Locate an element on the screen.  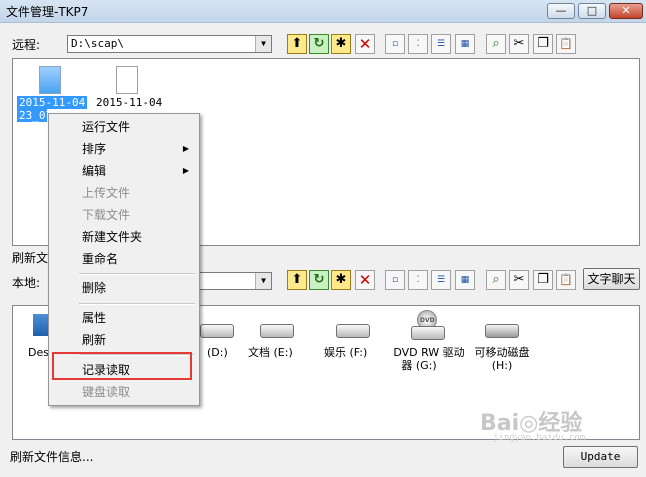
minimize-button: — is located at coordinates (561, 11).